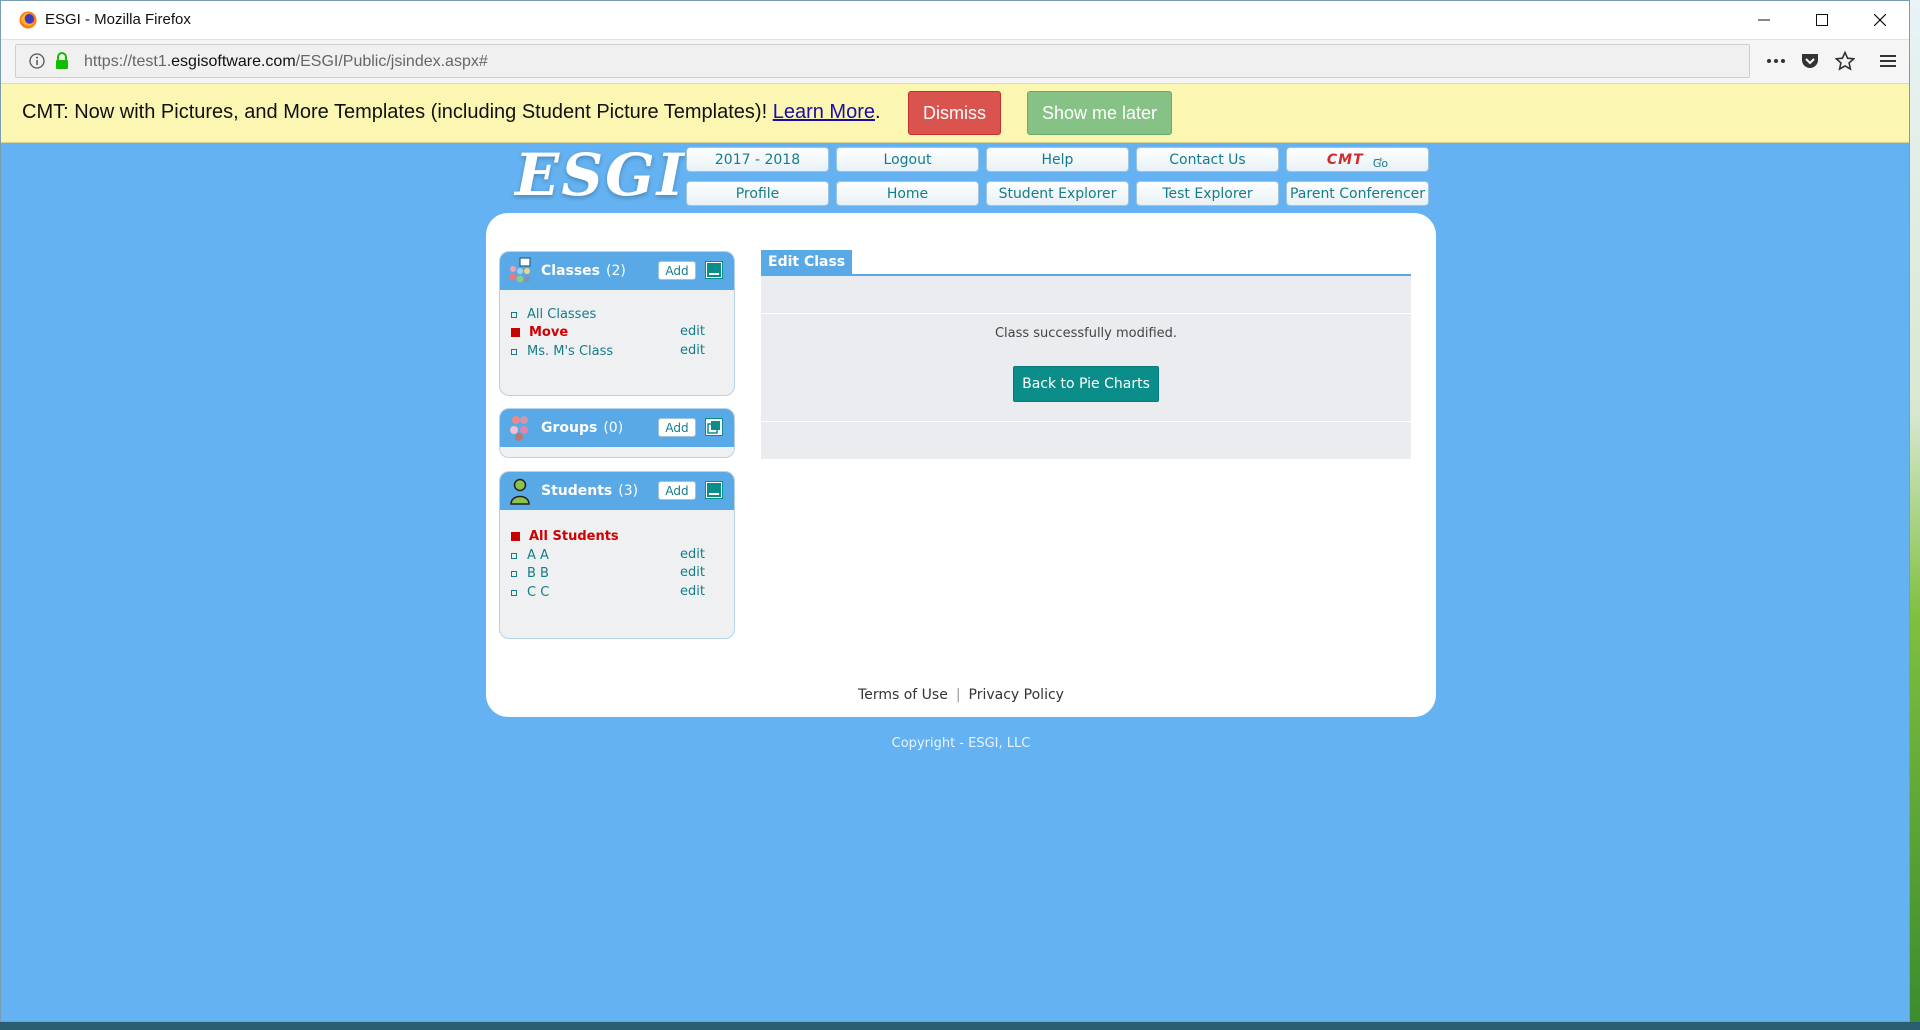  I want to click on minimize-icon, so click(1764, 20).